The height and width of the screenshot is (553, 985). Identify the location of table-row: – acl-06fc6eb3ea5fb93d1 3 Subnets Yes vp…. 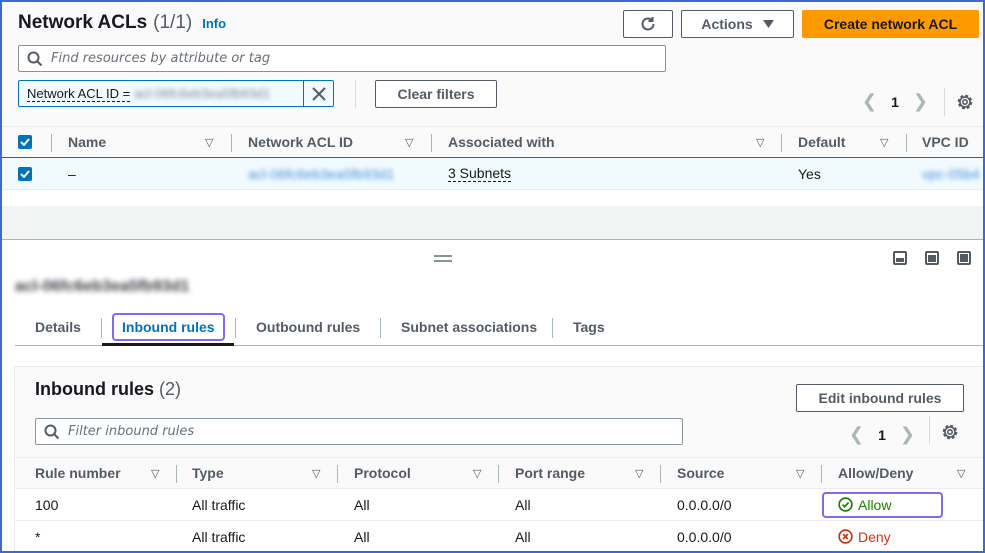
(492, 174).